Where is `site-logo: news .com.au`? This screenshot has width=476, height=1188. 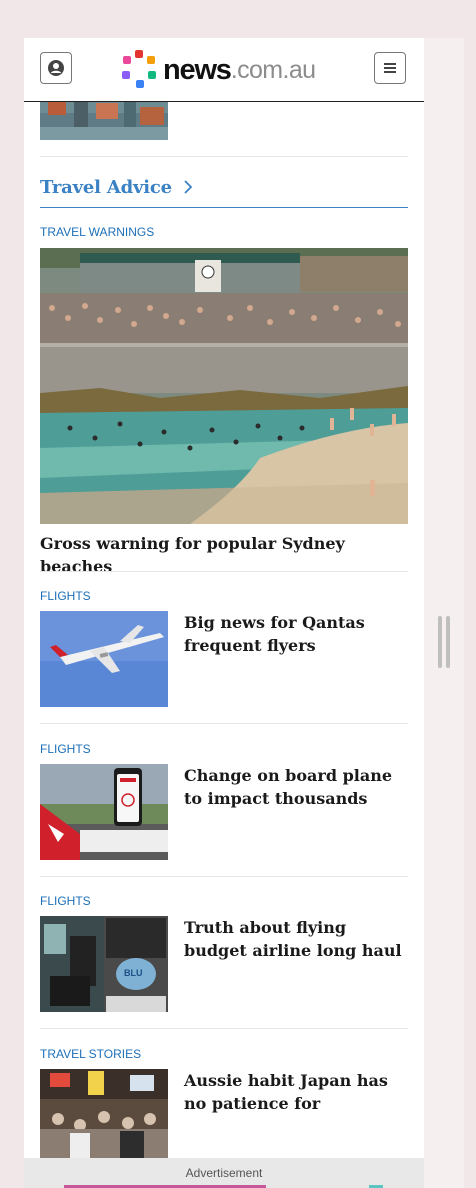
site-logo: news .com.au is located at coordinates (216, 70).